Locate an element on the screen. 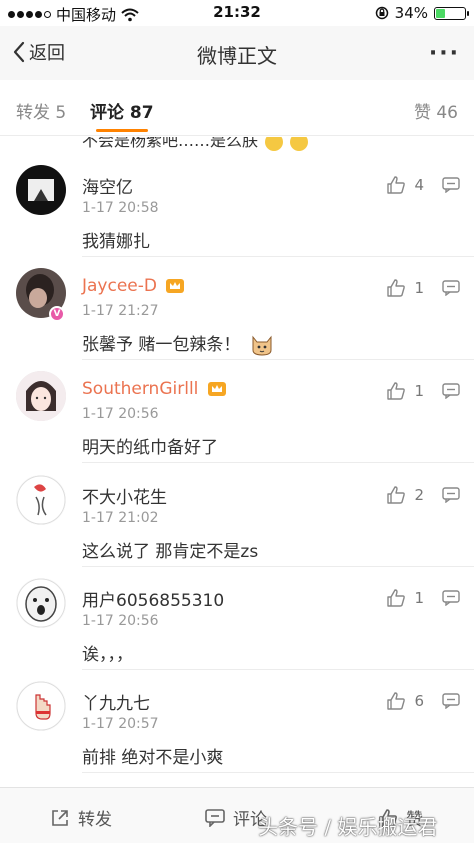 This screenshot has height=843, width=474. orientation-lock-icon is located at coordinates (381, 13).